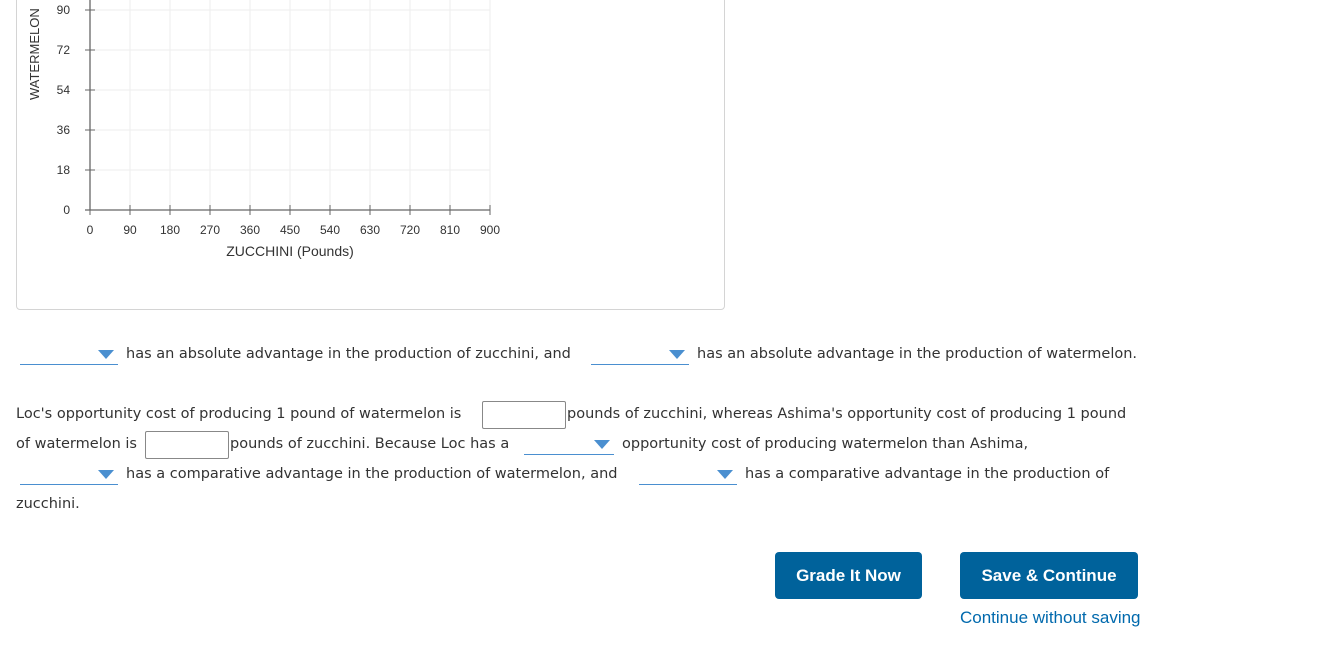  Describe the element at coordinates (569, 444) in the screenshot. I see `higher-lower-dropdown` at that location.